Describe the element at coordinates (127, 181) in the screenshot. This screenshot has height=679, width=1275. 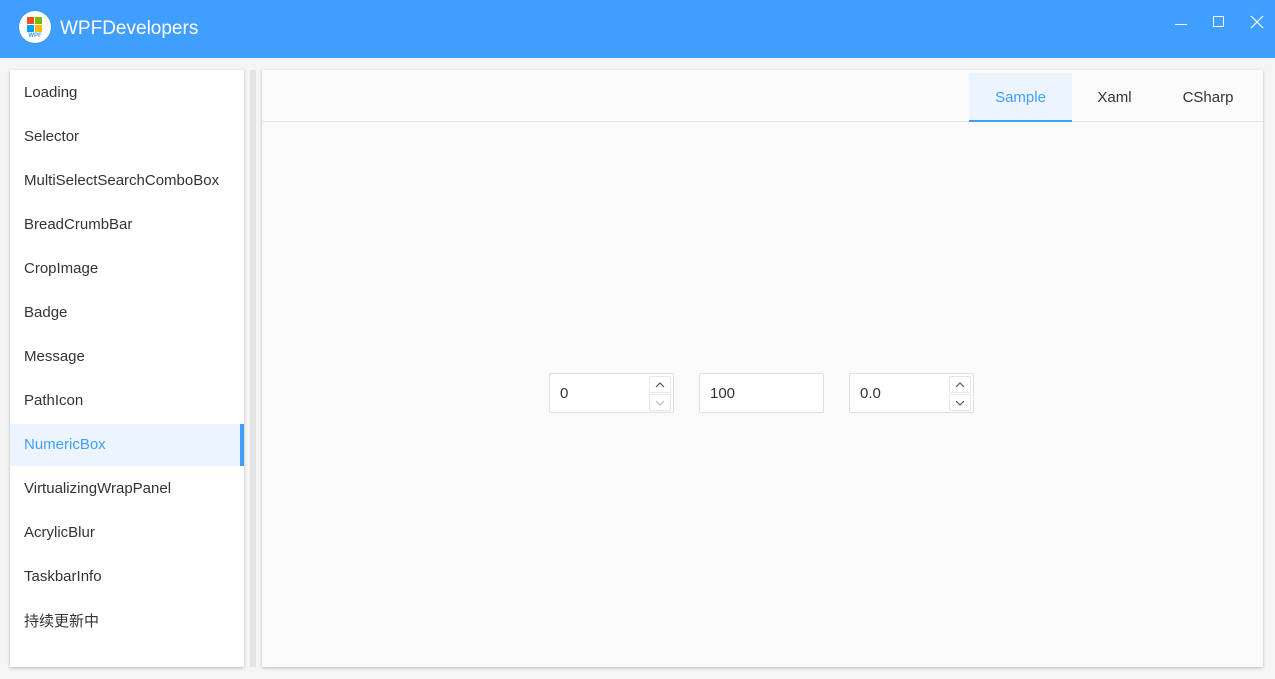
I see `sidebar-item-multiselectsearchcombobox: MultiSelectSearchComboBox` at that location.